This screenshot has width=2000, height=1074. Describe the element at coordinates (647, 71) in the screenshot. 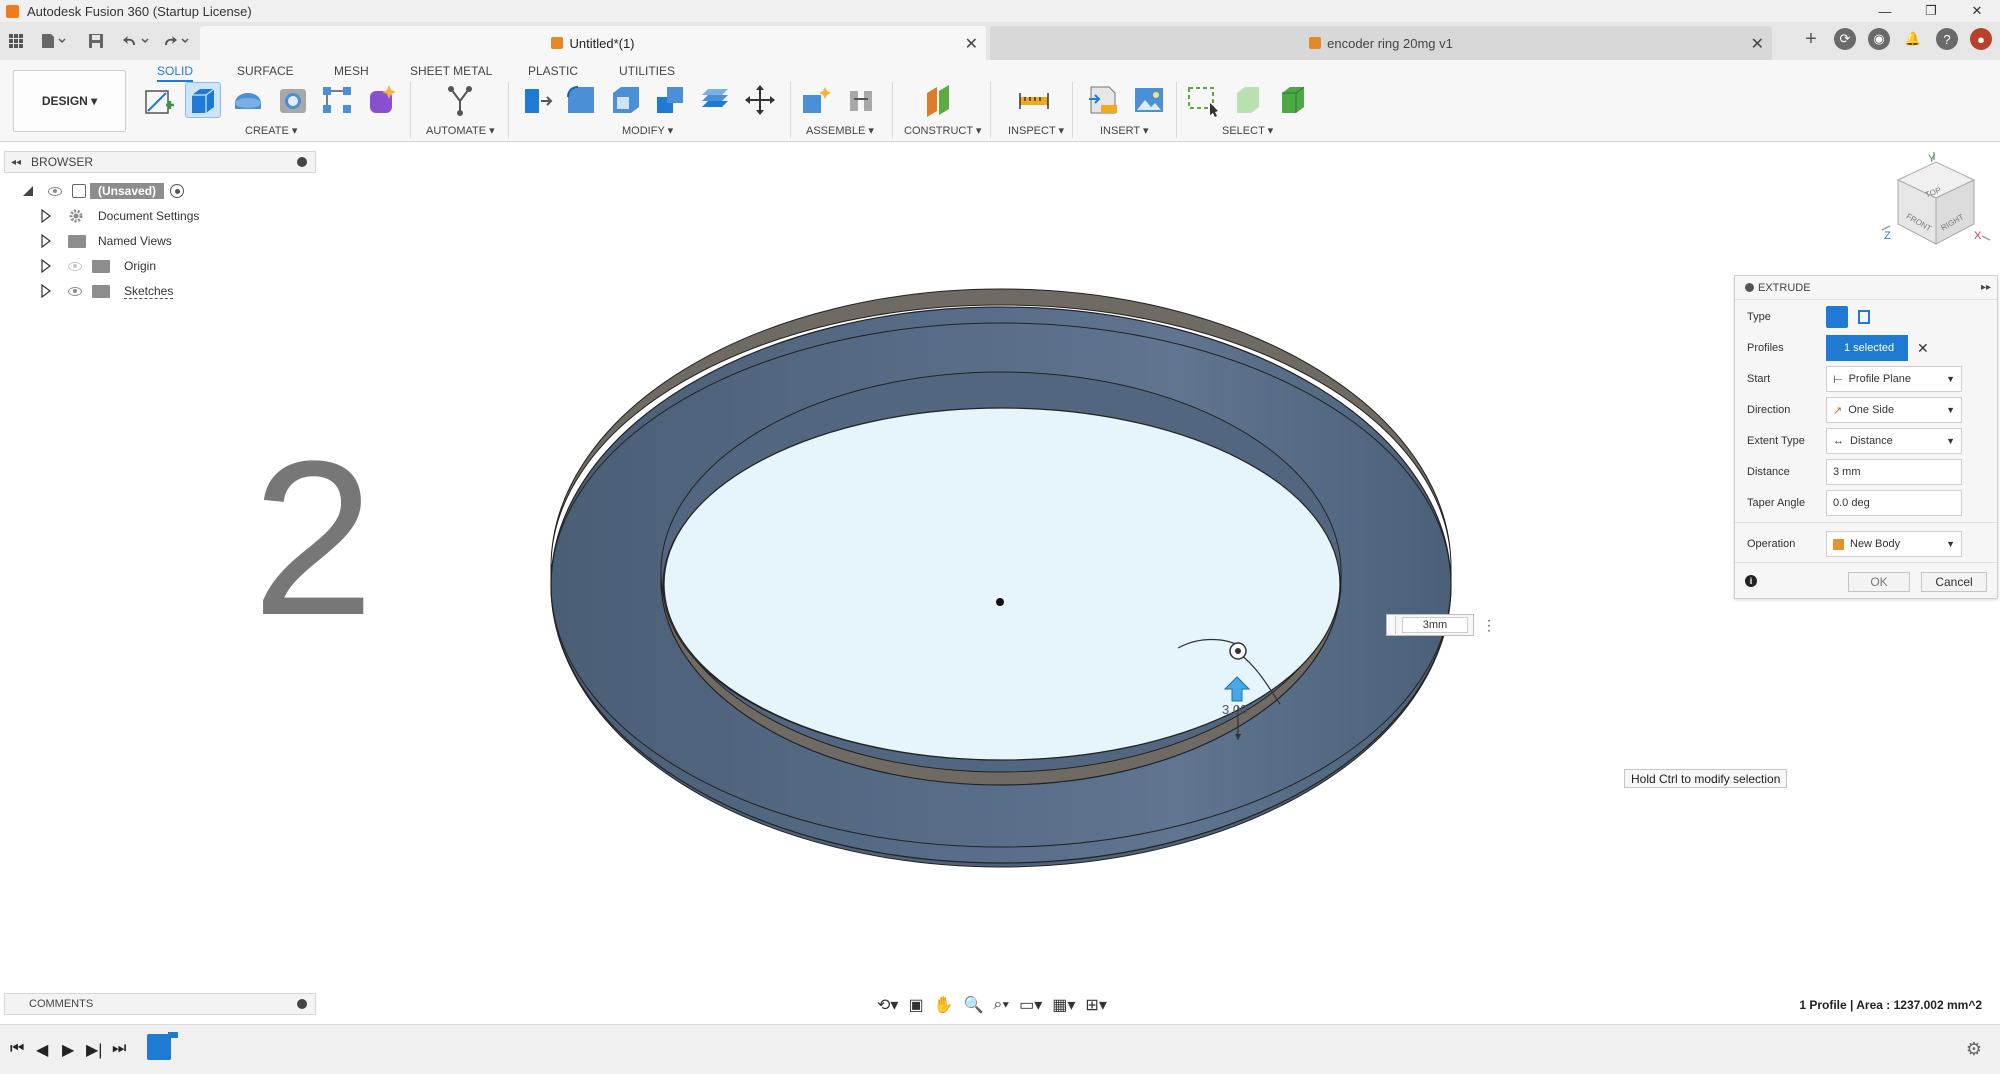

I see `tab-utilities: UTILITIES` at that location.